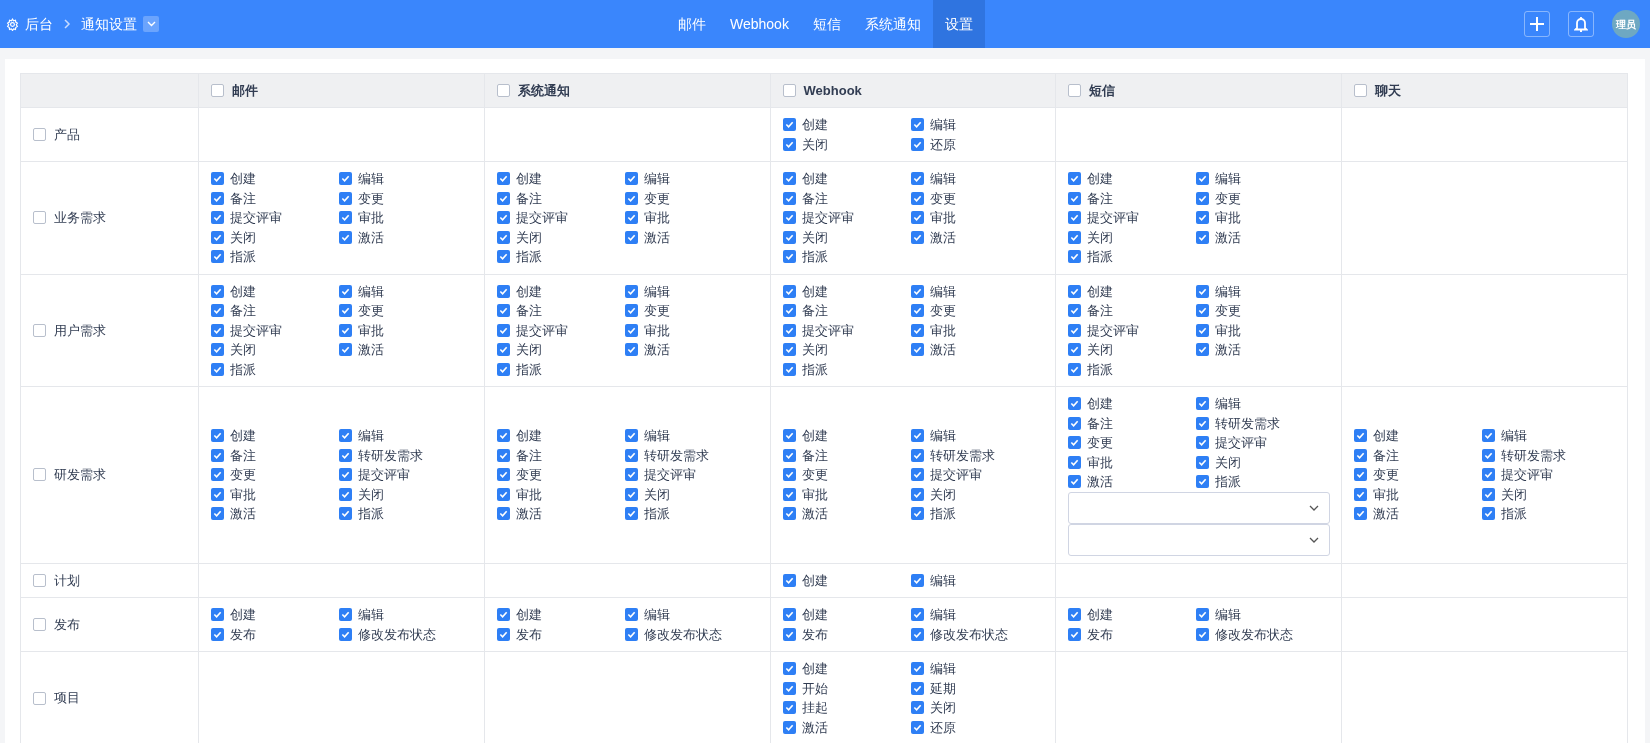  What do you see at coordinates (692, 24) in the screenshot?
I see `nav-tab: 邮件` at bounding box center [692, 24].